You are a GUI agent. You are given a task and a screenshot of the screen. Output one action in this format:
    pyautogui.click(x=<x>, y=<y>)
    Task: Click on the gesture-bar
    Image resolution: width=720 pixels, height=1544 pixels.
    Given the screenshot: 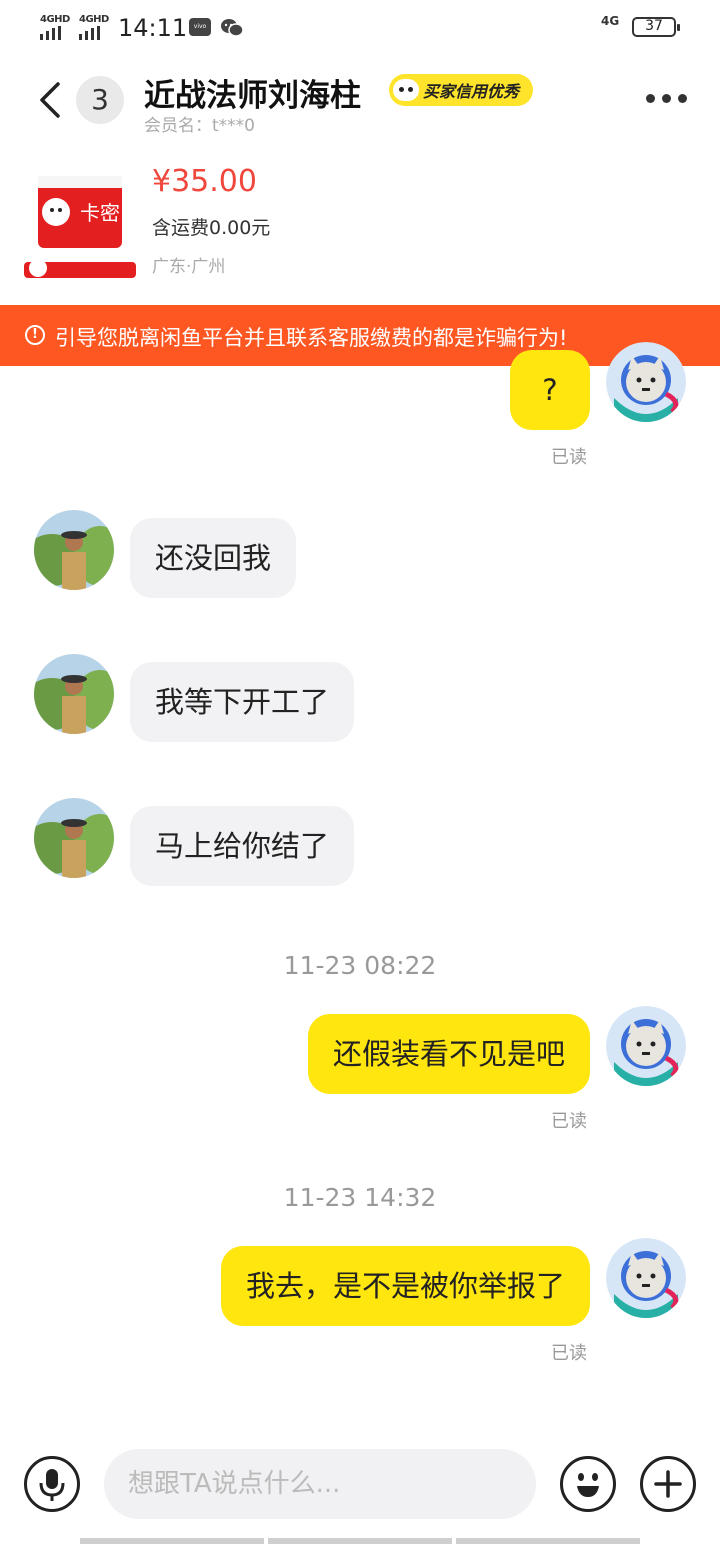 What is the action you would take?
    pyautogui.click(x=360, y=1541)
    